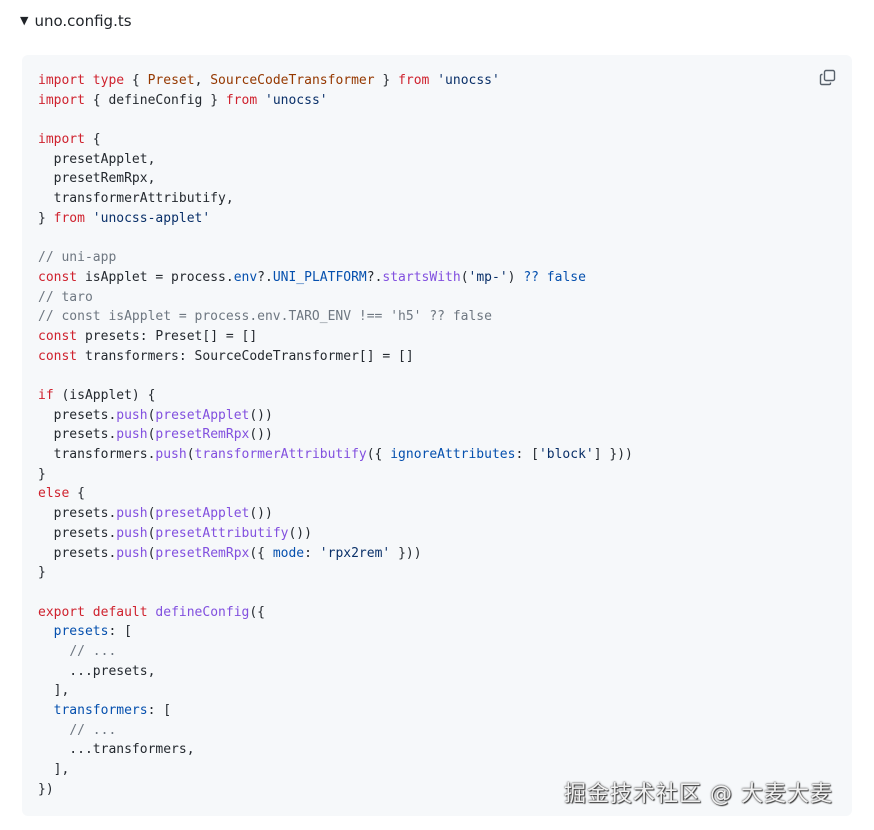 The image size is (874, 830). What do you see at coordinates (335, 613) in the screenshot?
I see `code-line: export default defineConfig({` at bounding box center [335, 613].